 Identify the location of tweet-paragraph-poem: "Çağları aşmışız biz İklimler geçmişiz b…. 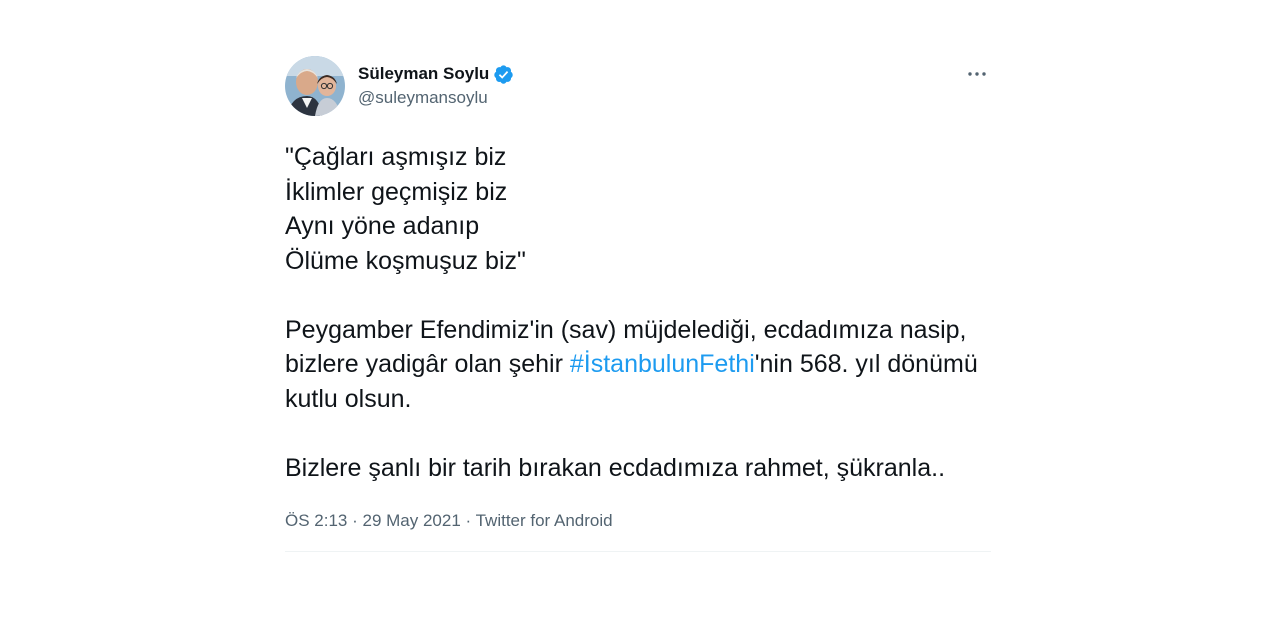
(405, 209).